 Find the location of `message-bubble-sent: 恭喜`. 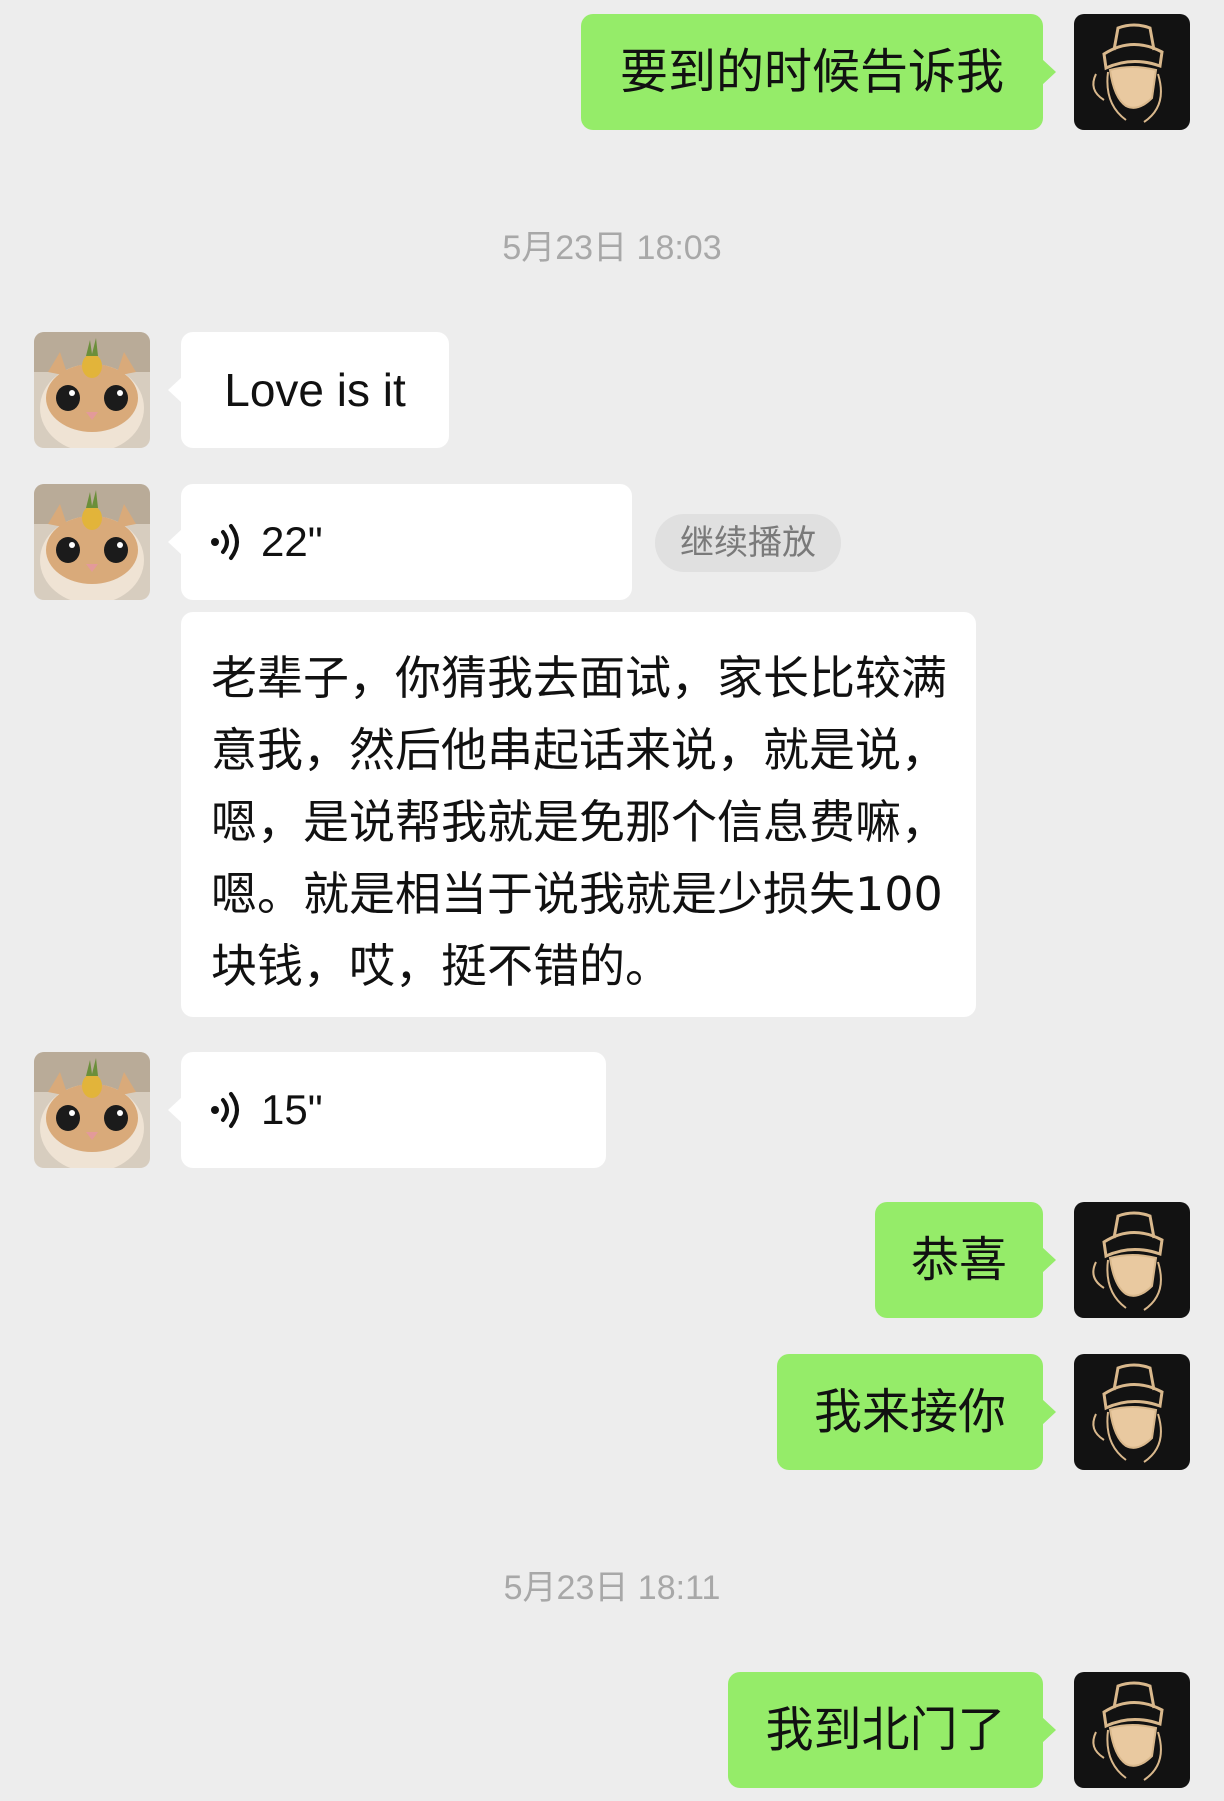

message-bubble-sent: 恭喜 is located at coordinates (965, 1260).